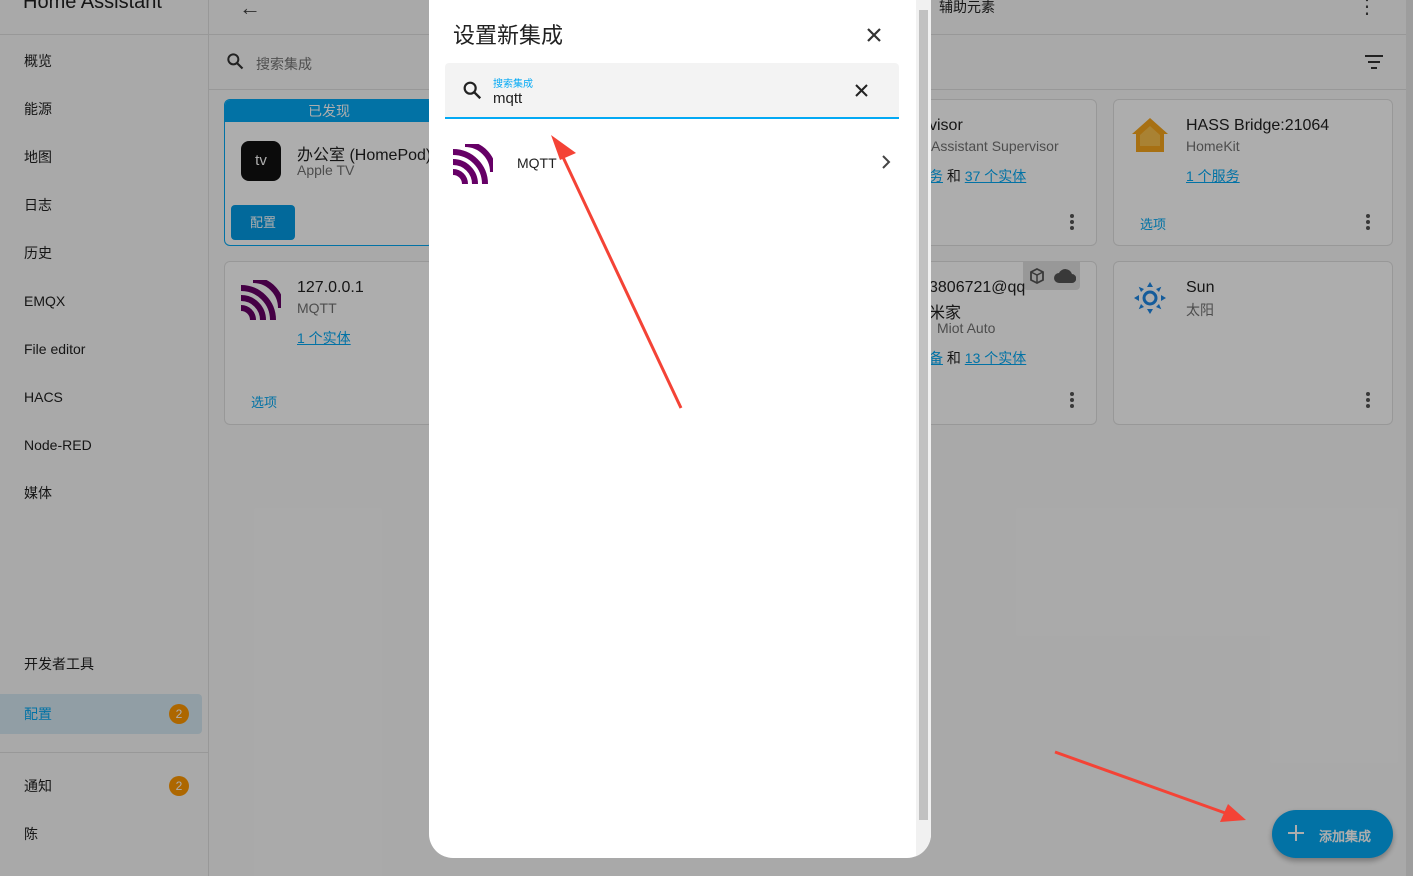 The height and width of the screenshot is (876, 1413). I want to click on search-field-label: 搜索集成, so click(513, 84).